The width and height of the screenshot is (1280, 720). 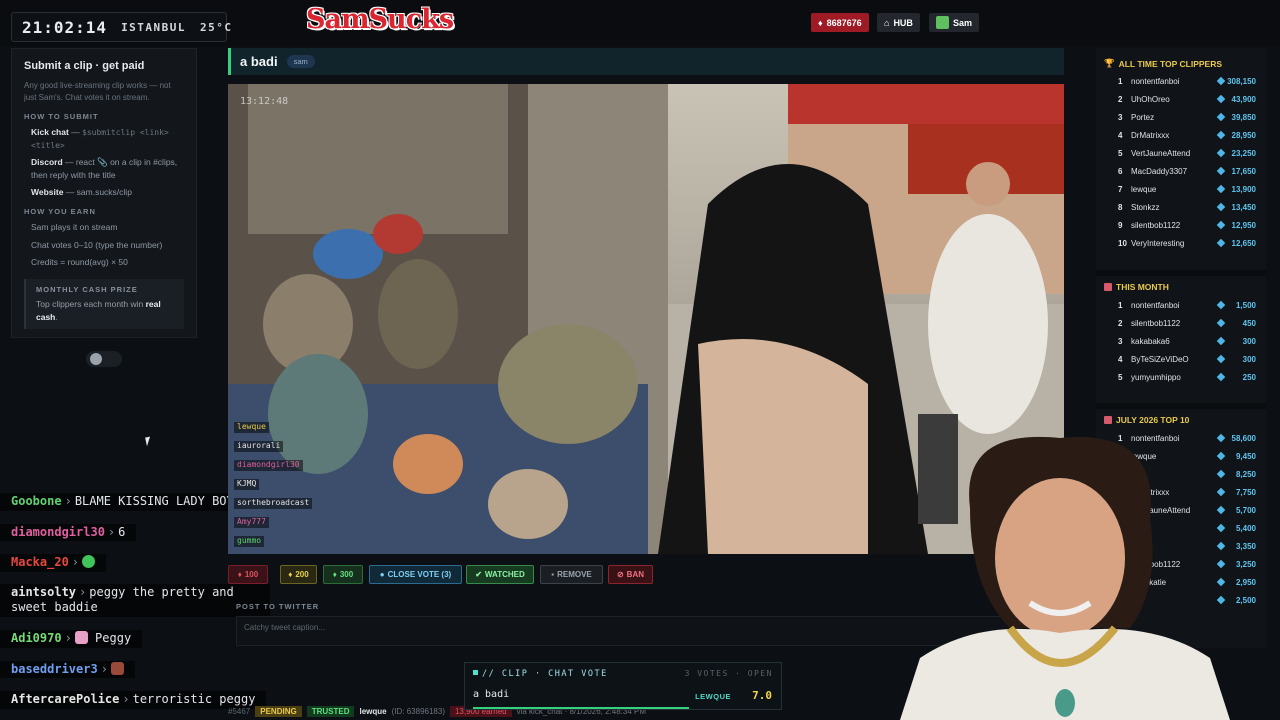 I want to click on website-instructions: Website — sam.sucks/clip, so click(x=104, y=192).